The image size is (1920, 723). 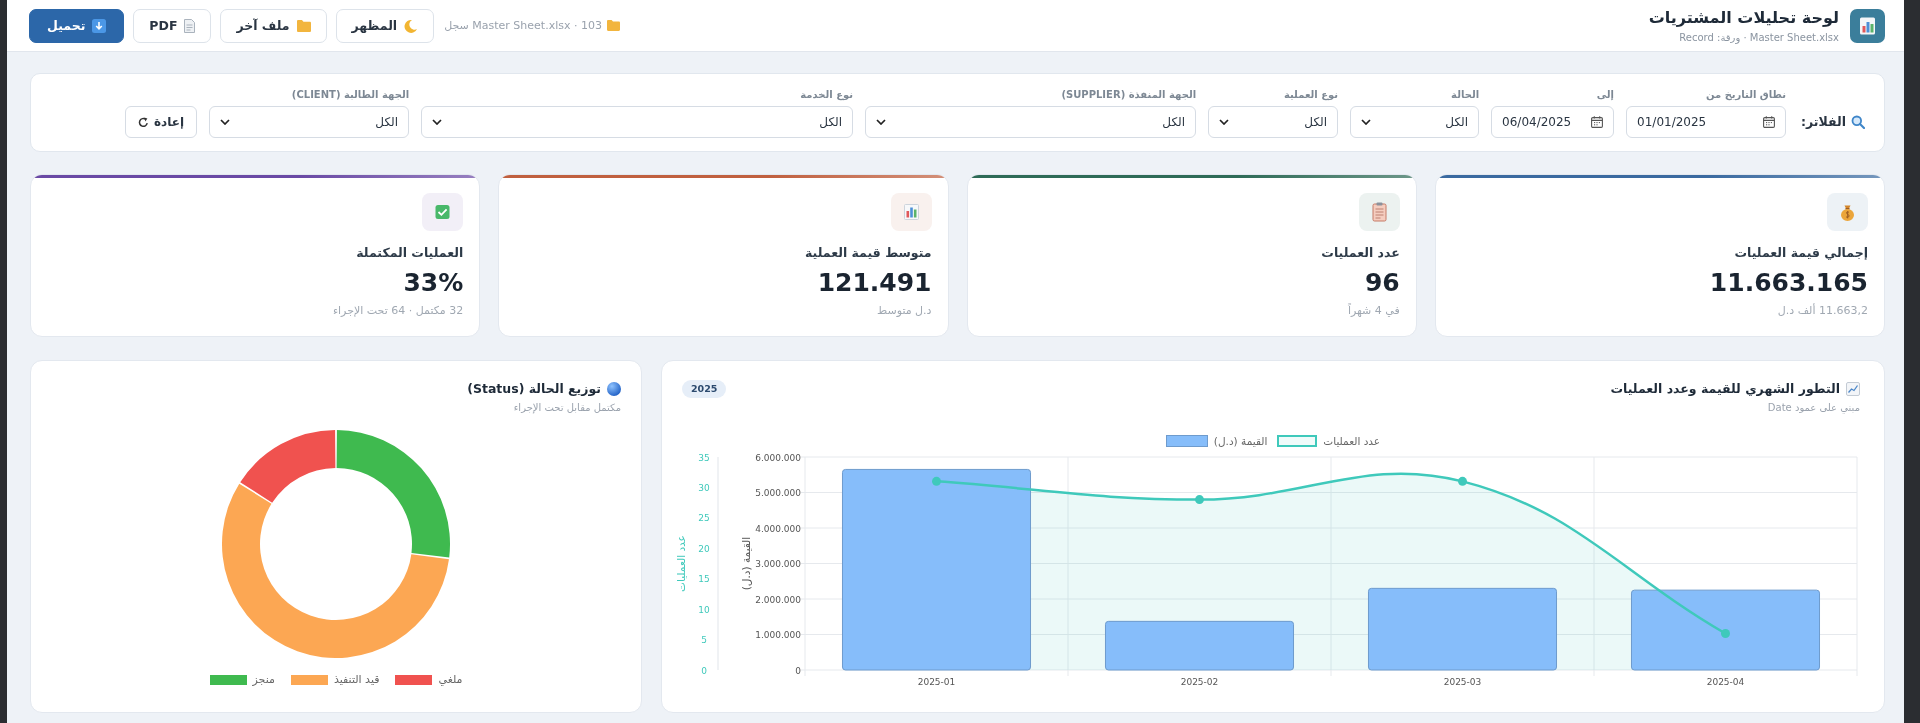 What do you see at coordinates (704, 389) in the screenshot?
I see `year-badge: 2025` at bounding box center [704, 389].